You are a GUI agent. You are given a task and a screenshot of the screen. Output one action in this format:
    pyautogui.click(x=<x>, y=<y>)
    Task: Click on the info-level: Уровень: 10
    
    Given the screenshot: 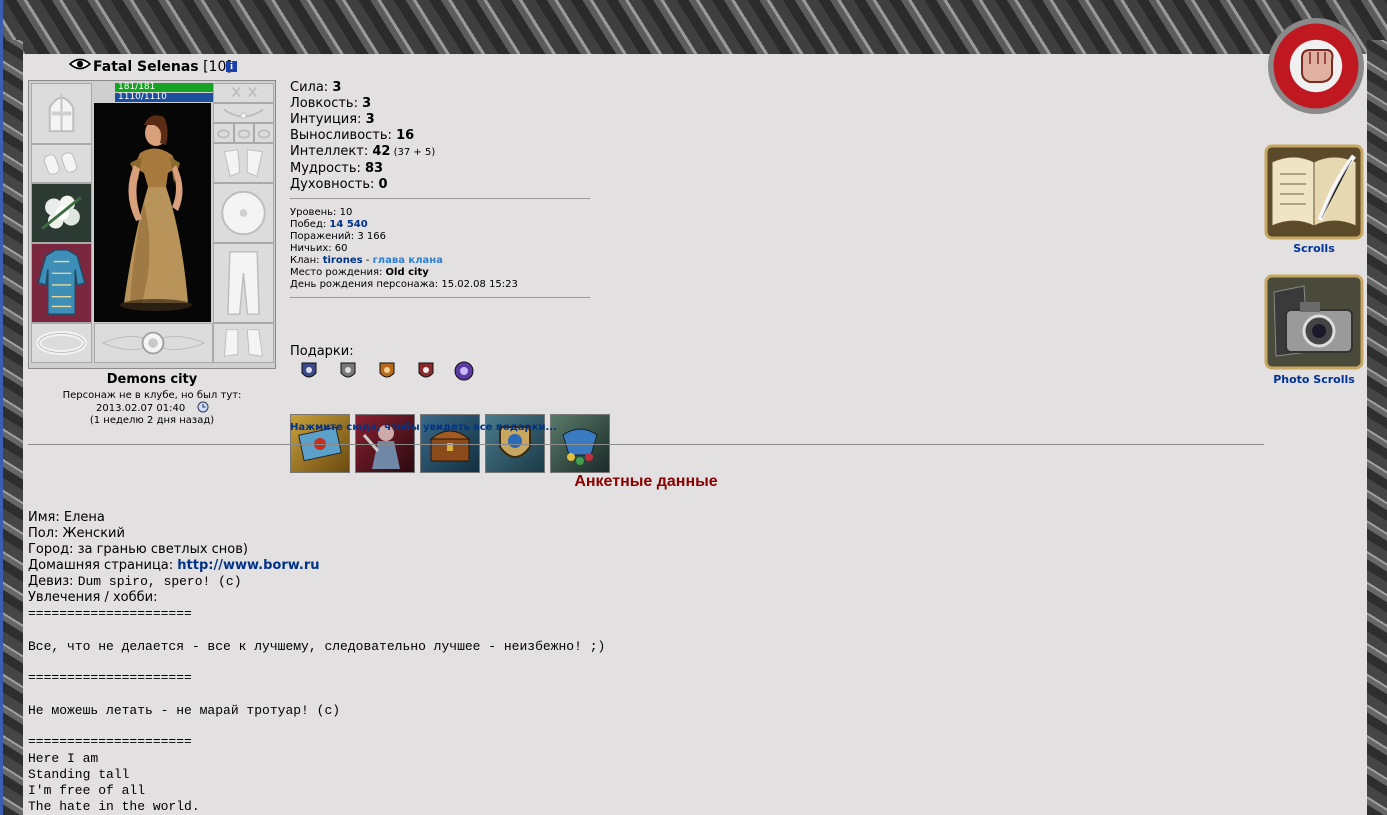 What is the action you would take?
    pyautogui.click(x=321, y=212)
    